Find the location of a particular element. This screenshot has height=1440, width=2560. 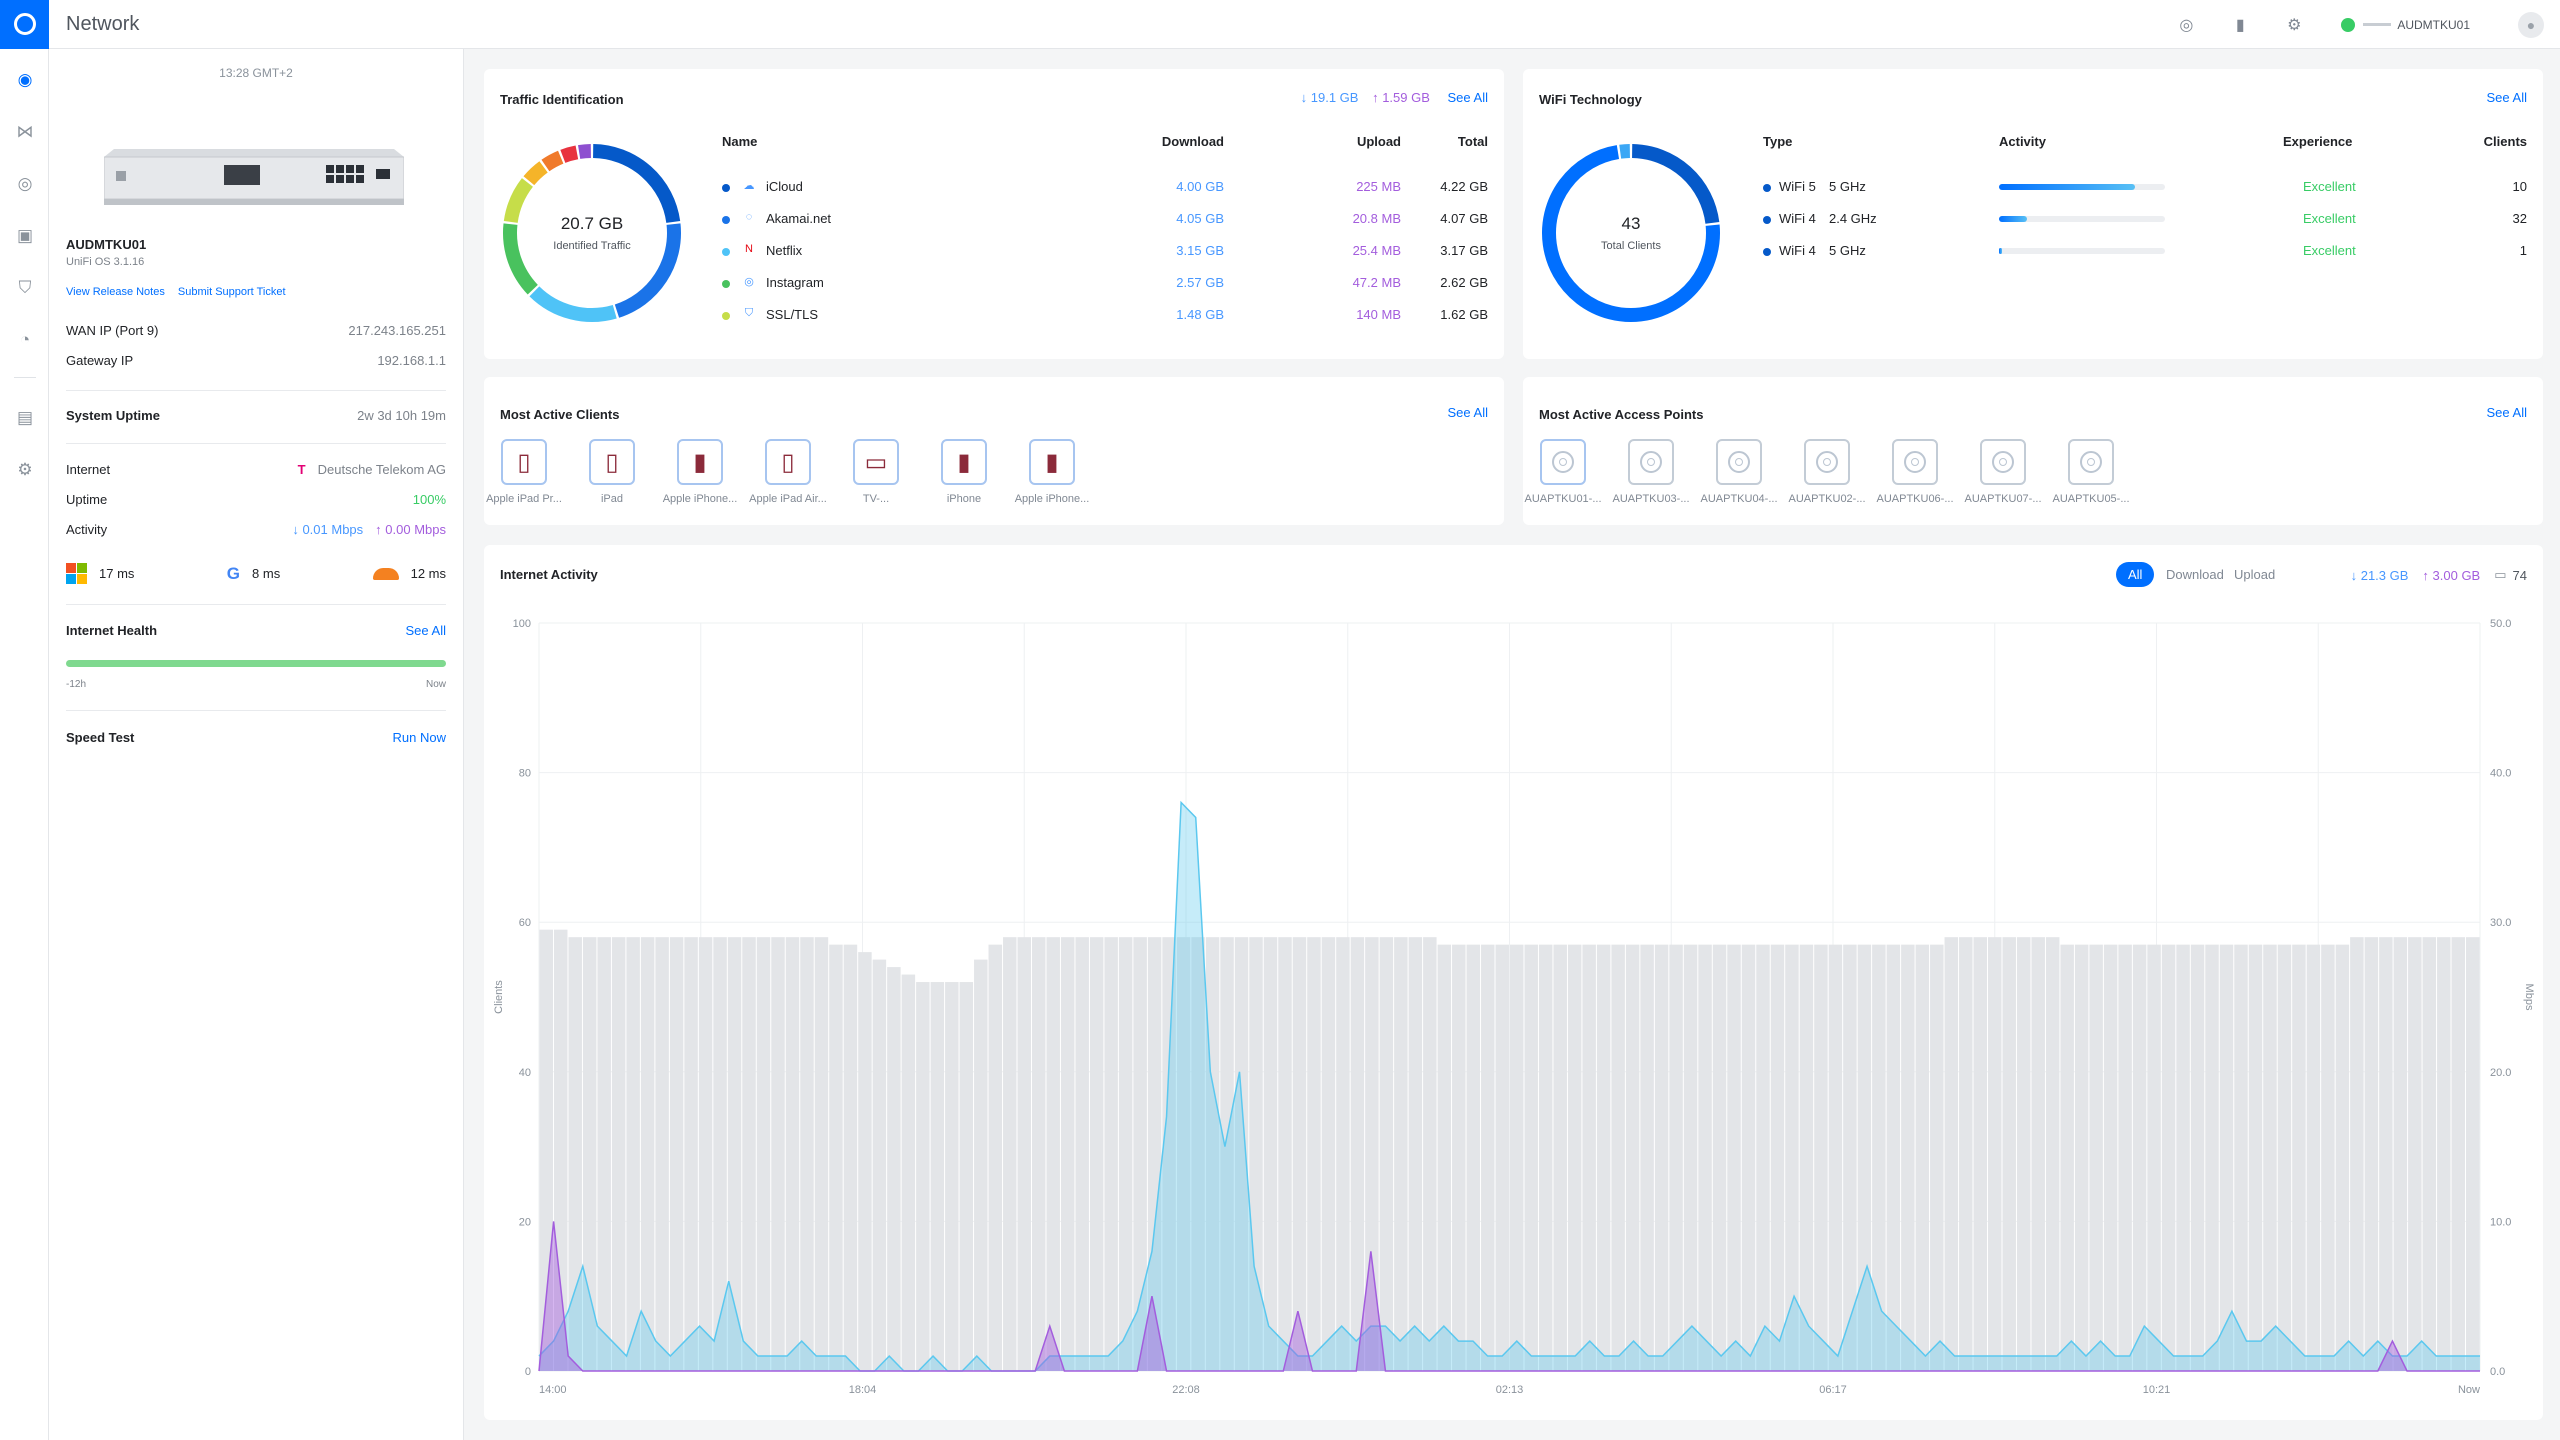

run-speed-test-button: Run Now is located at coordinates (419, 737).